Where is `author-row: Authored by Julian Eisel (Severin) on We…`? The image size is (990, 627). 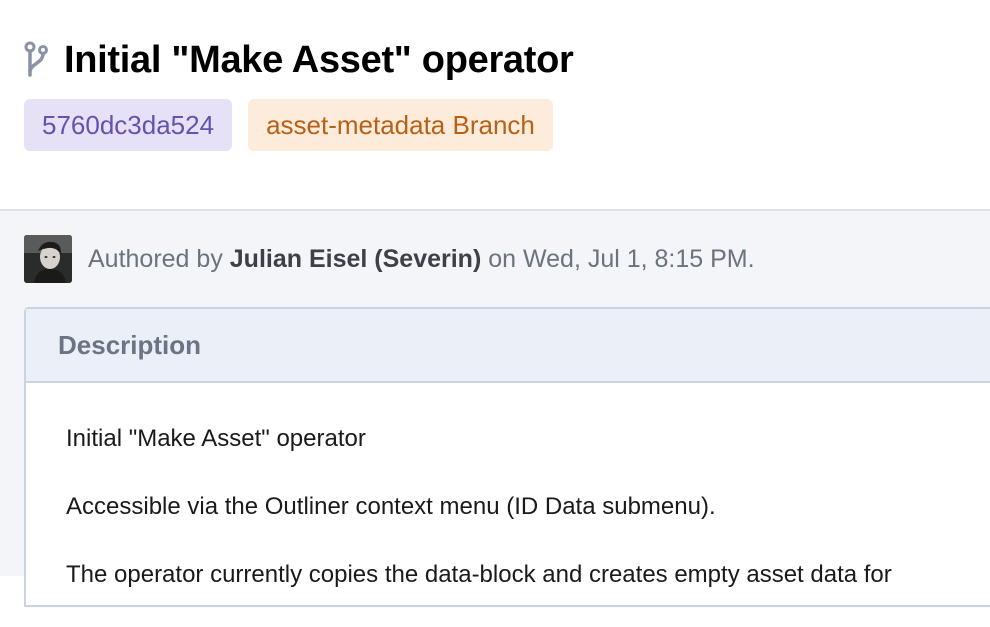
author-row: Authored by Julian Eisel (Severin) on We… is located at coordinates (389, 259).